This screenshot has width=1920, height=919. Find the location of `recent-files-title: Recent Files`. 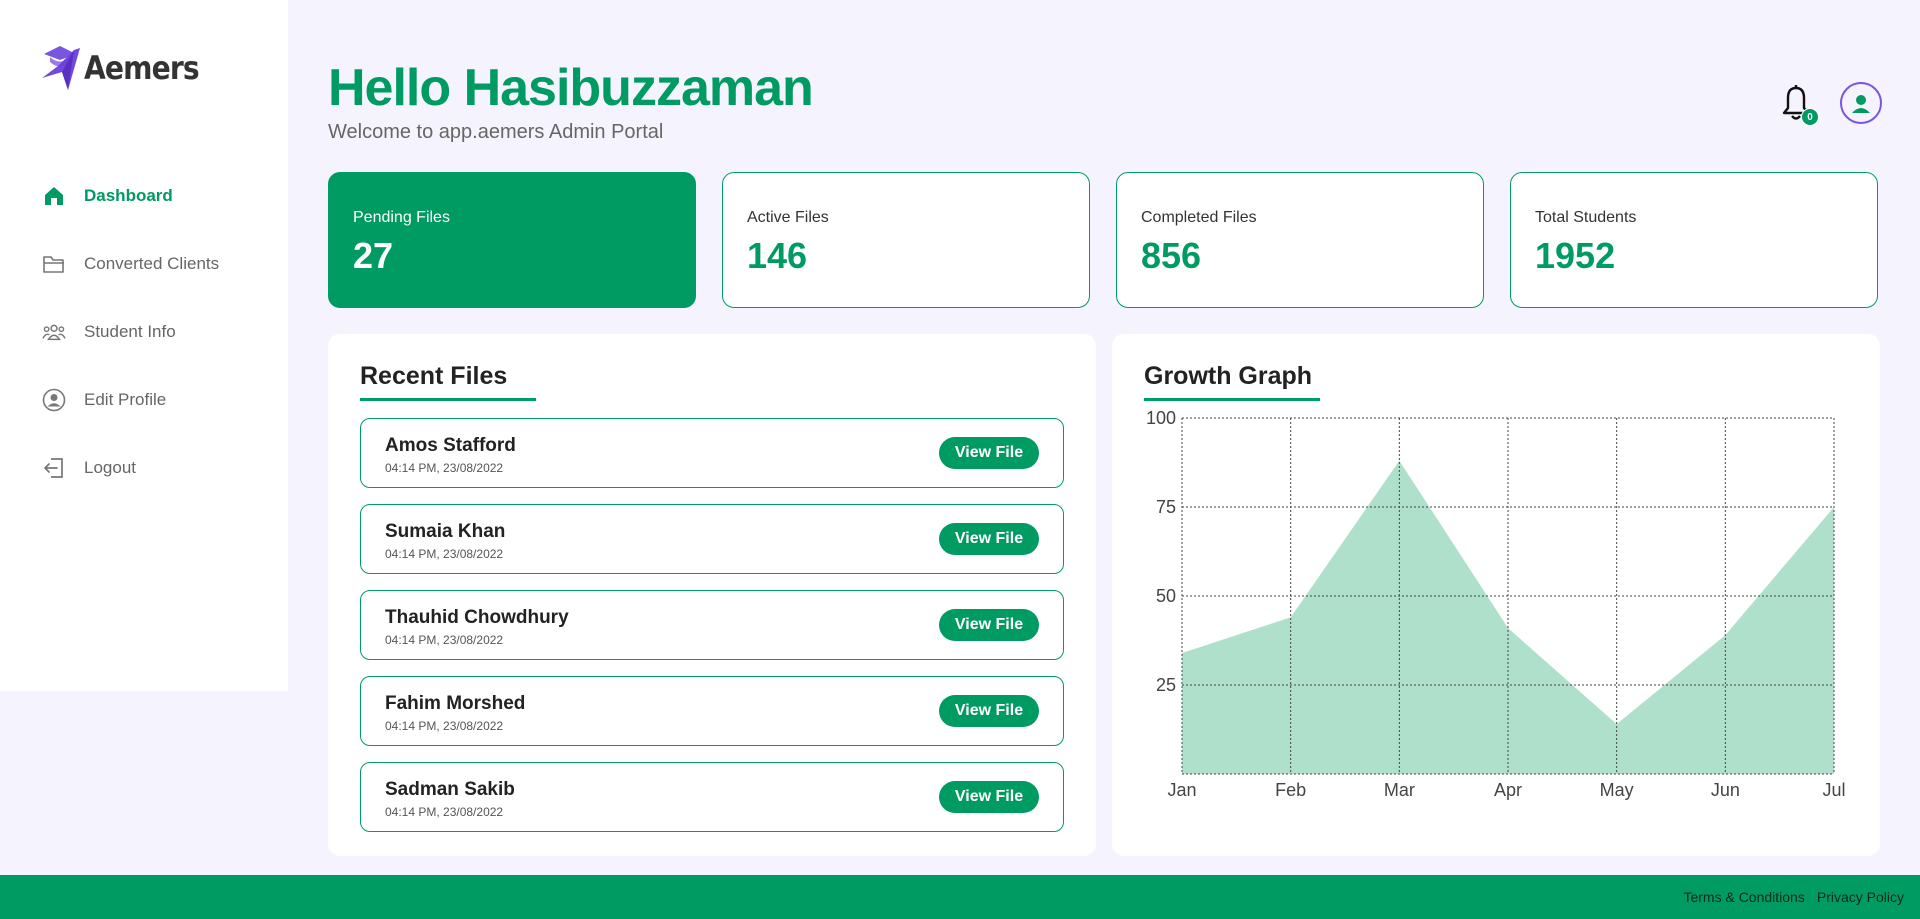

recent-files-title: Recent Files is located at coordinates (434, 376).